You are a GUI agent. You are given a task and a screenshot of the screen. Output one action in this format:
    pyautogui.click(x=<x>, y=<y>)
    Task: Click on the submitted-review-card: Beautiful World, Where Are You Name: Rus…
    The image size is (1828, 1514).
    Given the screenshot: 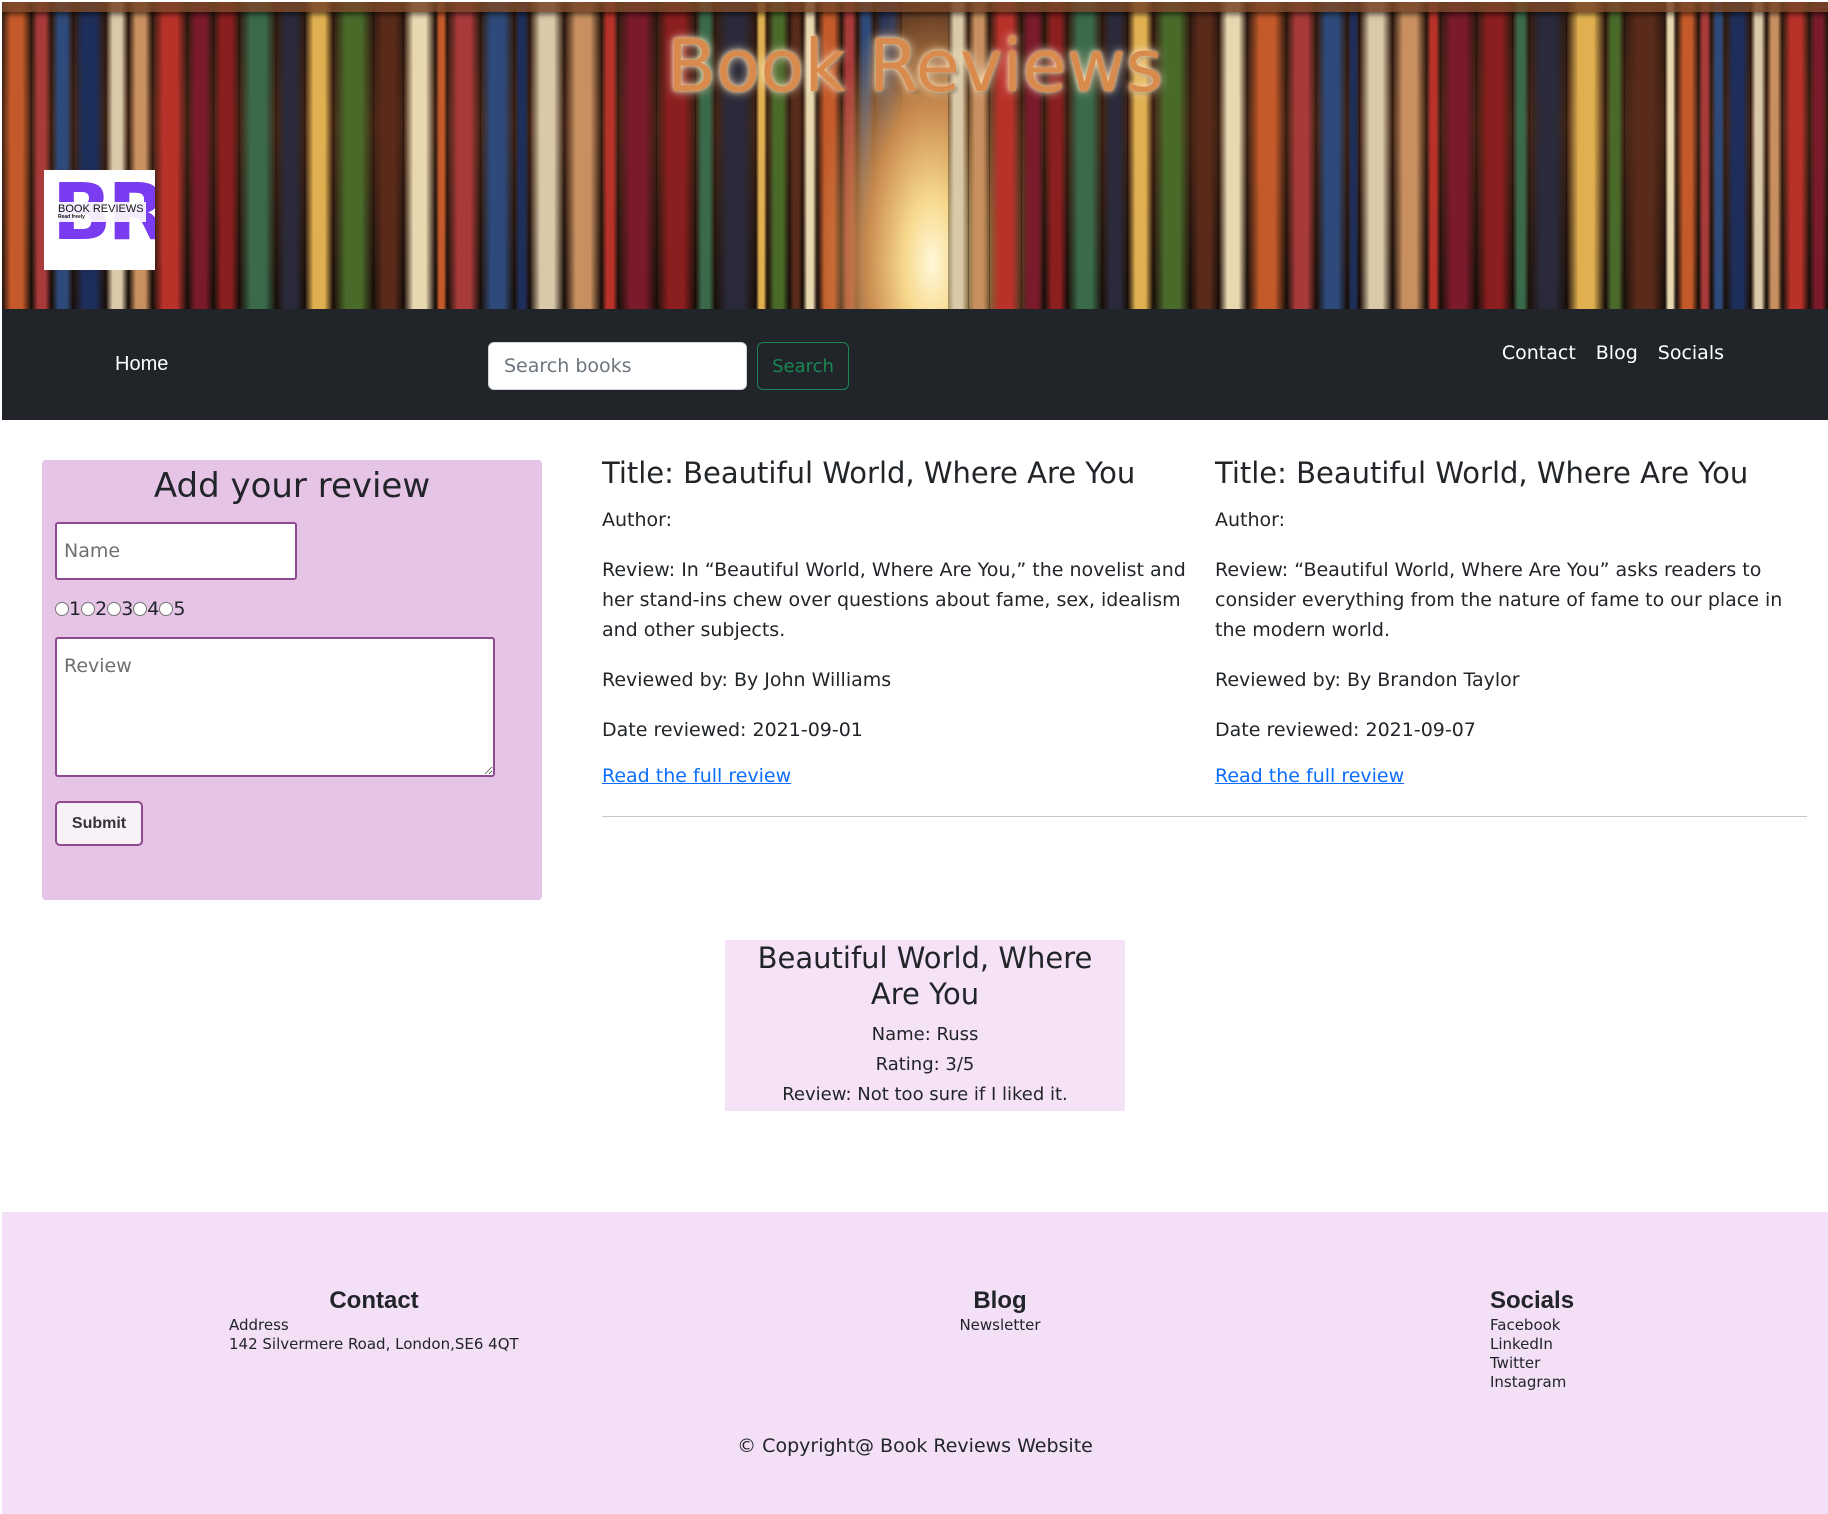 What is the action you would take?
    pyautogui.click(x=925, y=1025)
    